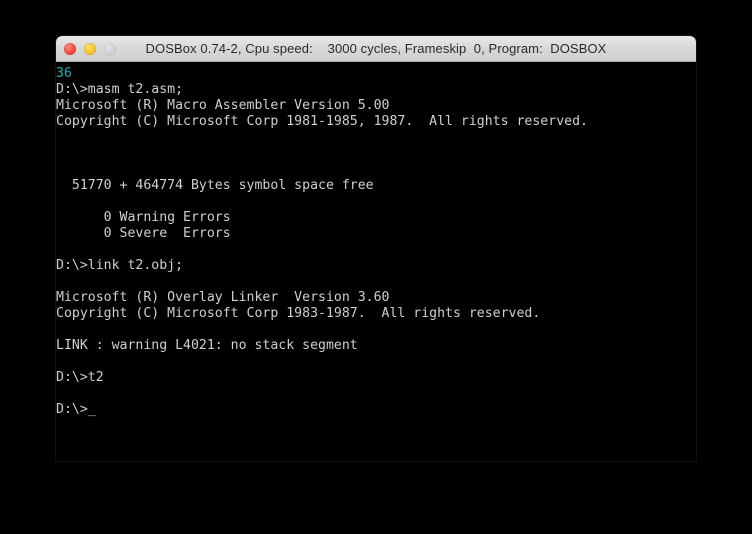 The image size is (752, 534). Describe the element at coordinates (207, 345) in the screenshot. I see `terminal-line: LINK : warning L4021: no stack segment` at that location.